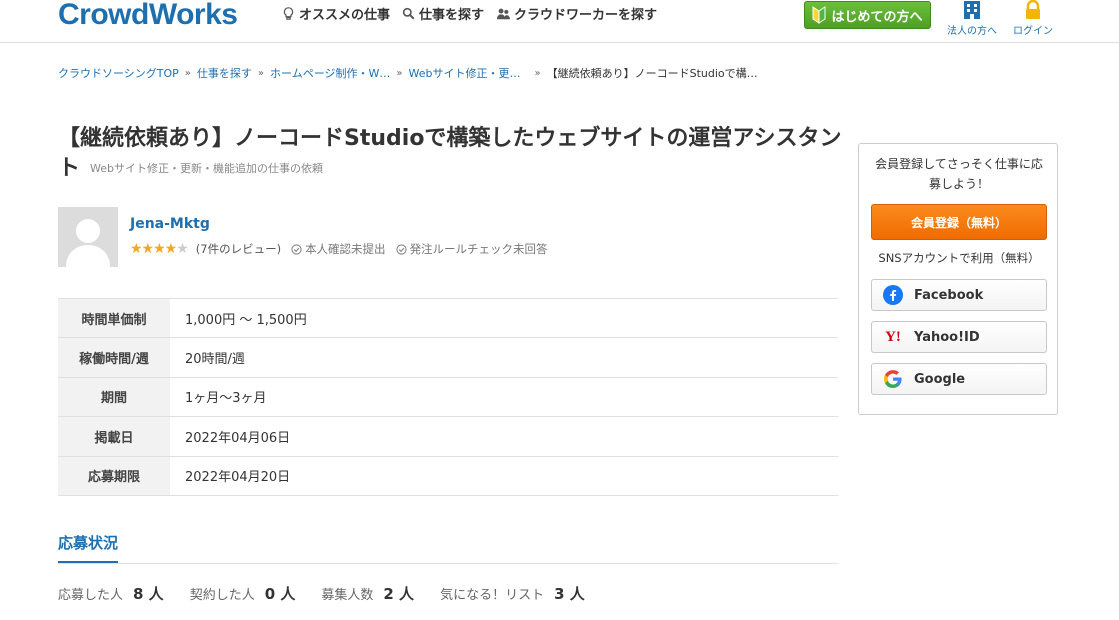  Describe the element at coordinates (448, 563) in the screenshot. I see `divider` at that location.